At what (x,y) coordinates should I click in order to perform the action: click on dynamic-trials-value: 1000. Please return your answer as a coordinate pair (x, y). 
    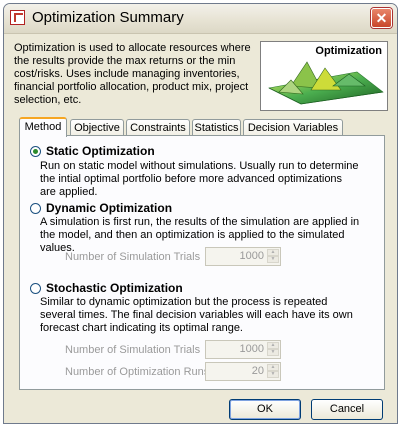
    Looking at the image, I should click on (251, 256).